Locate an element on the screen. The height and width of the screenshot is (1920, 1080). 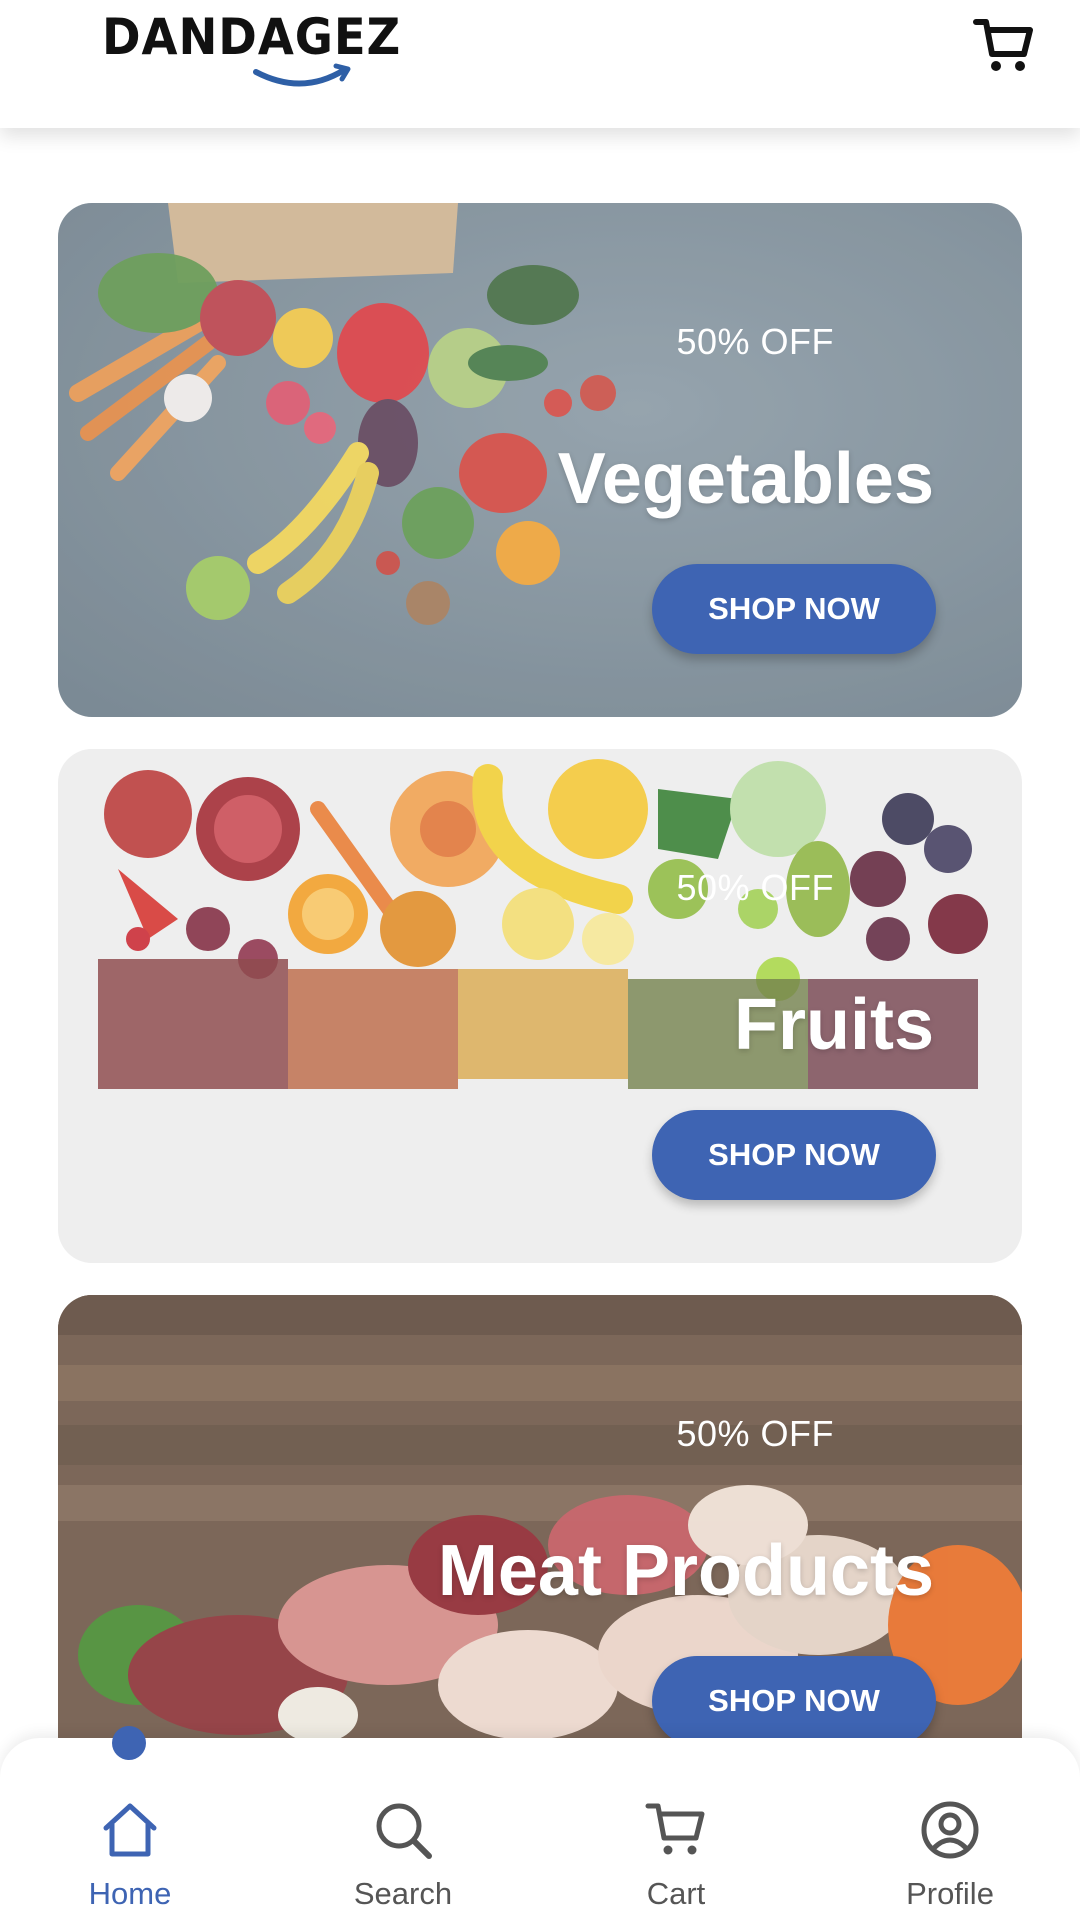
active-tab-indicator is located at coordinates (129, 1743).